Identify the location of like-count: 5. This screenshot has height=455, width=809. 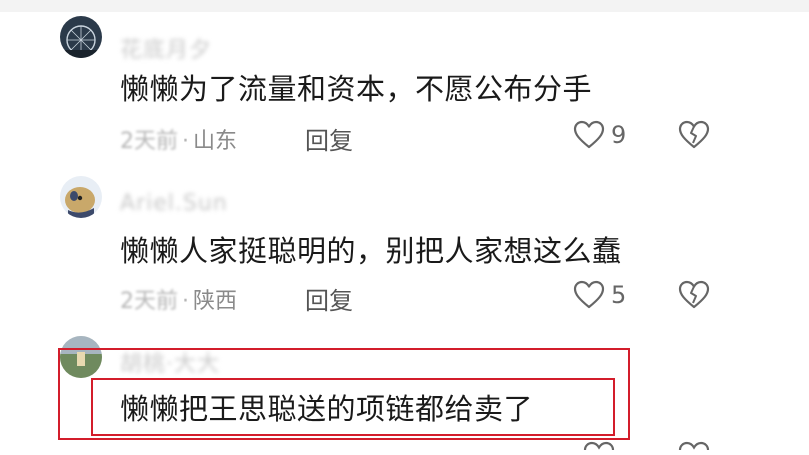
(619, 295).